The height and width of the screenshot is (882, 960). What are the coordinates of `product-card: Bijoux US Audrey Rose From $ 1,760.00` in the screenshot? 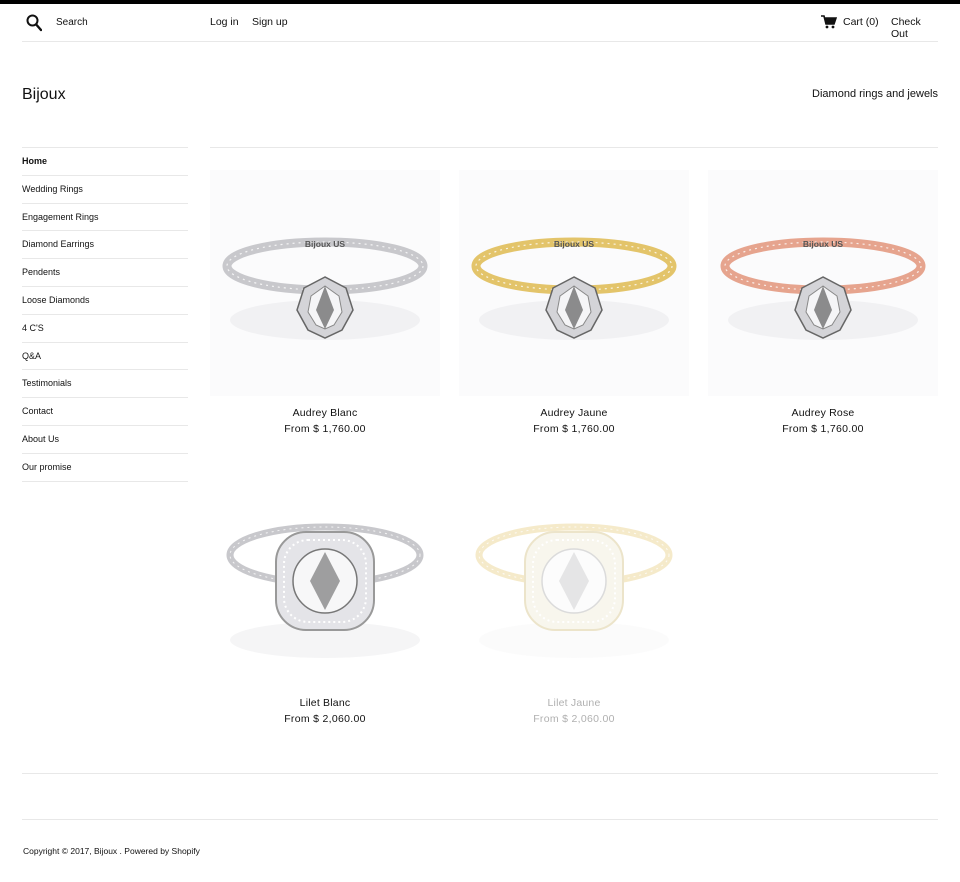 It's located at (823, 302).